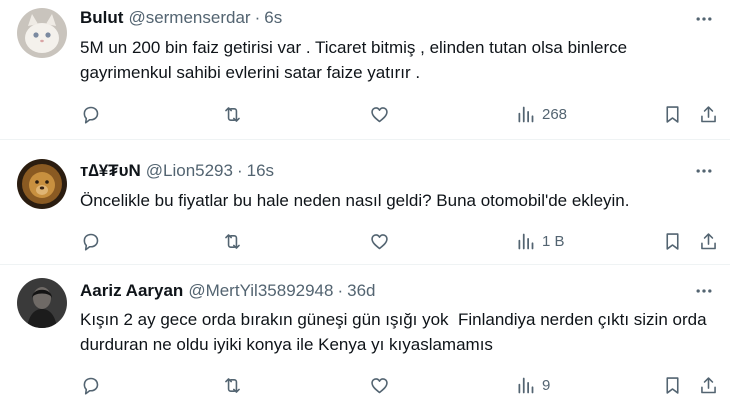 The width and height of the screenshot is (730, 420). I want to click on views-button: 1 B, so click(540, 241).